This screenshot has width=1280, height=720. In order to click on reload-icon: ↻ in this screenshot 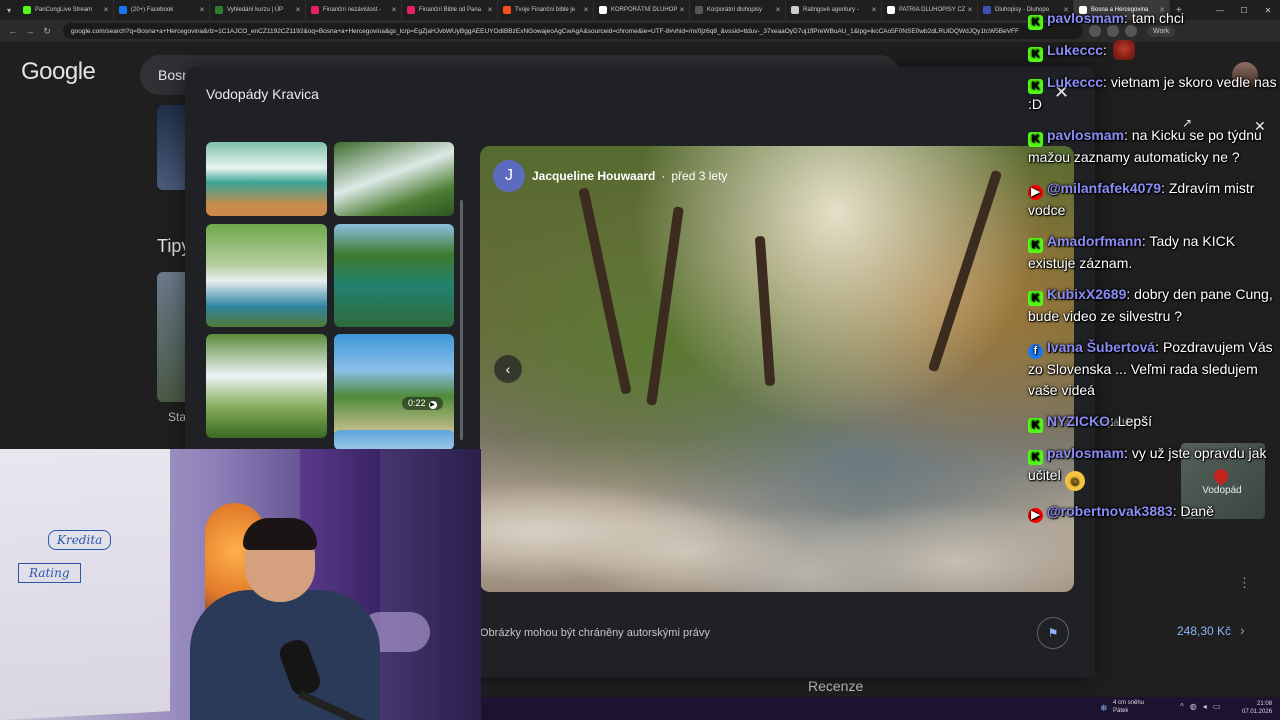, I will do `click(47, 31)`.